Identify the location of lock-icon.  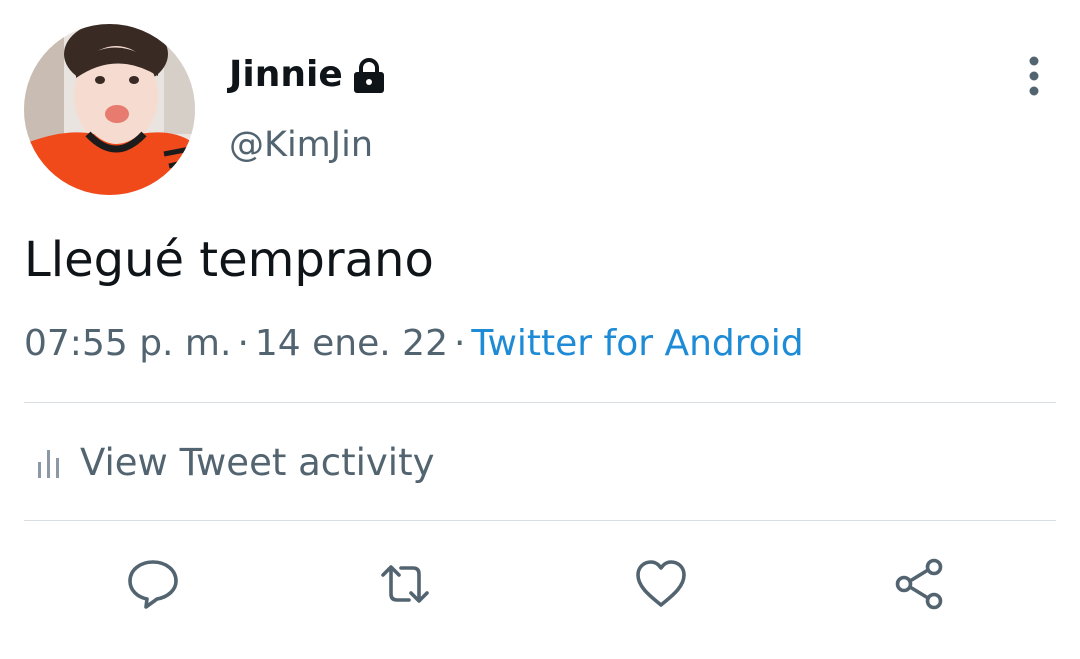
(369, 75).